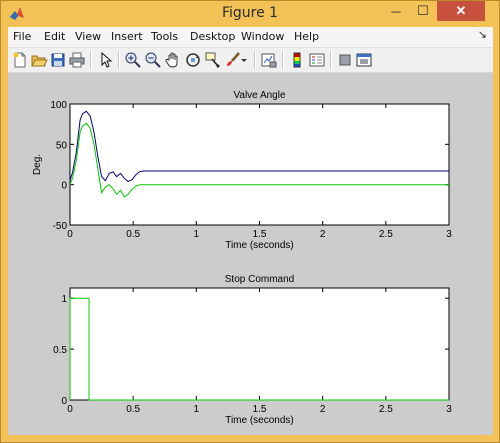 The image size is (500, 443). What do you see at coordinates (386, 409) in the screenshot?
I see `chart2-x-tick-label: 2.5` at bounding box center [386, 409].